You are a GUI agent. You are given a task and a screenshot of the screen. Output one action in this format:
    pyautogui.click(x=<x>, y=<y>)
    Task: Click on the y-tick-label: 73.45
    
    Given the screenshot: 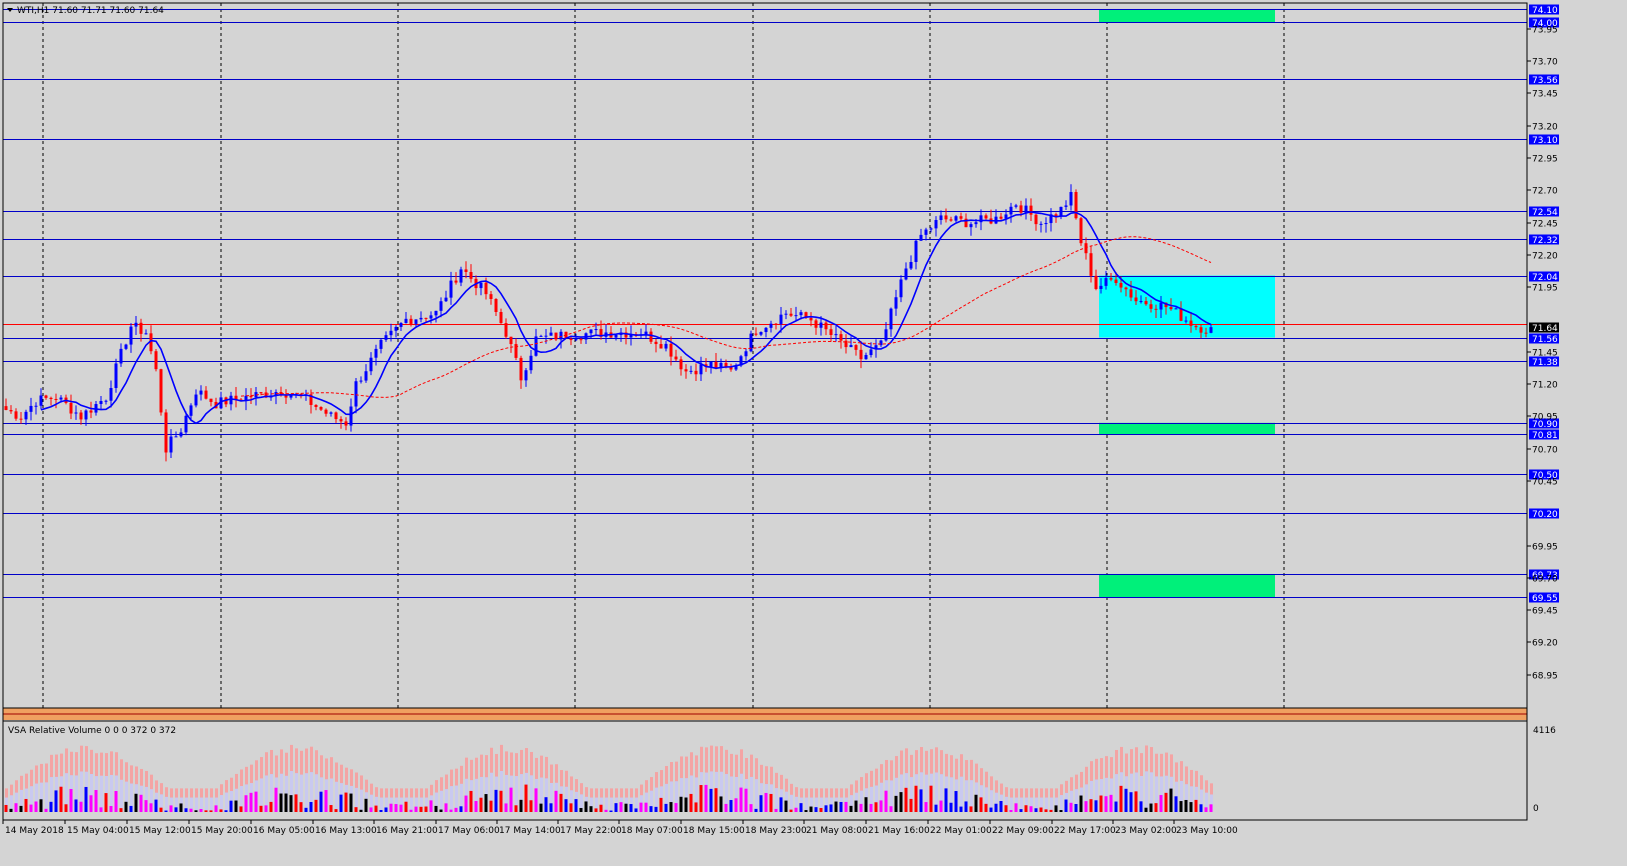 What is the action you would take?
    pyautogui.click(x=1545, y=95)
    